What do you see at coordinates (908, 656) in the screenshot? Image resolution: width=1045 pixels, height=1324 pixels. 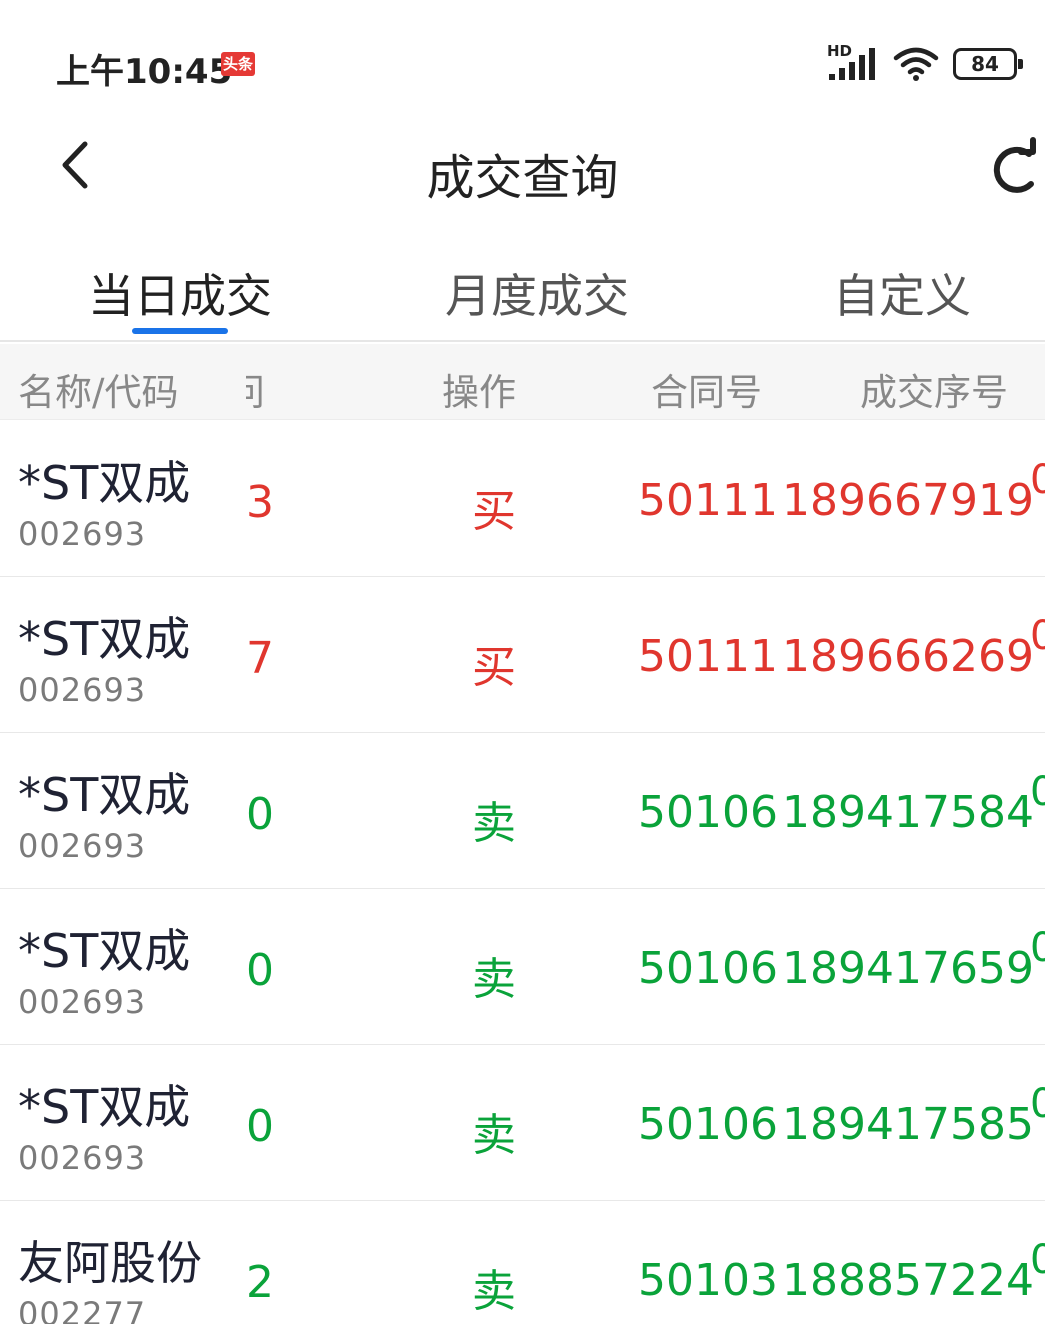 I see `trade-sequence: 189666269` at bounding box center [908, 656].